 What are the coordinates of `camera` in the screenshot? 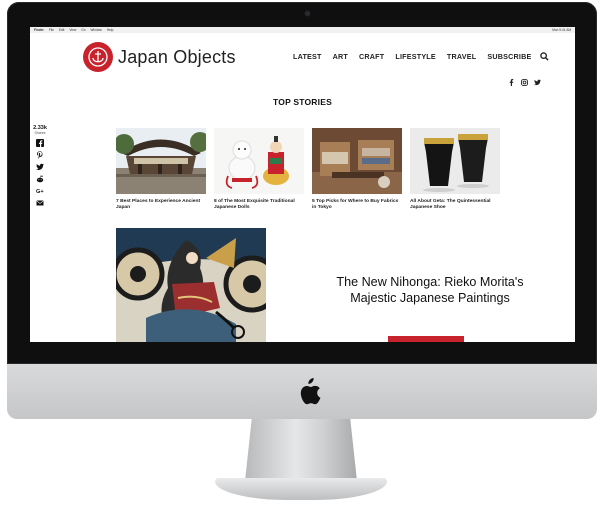 It's located at (307, 13).